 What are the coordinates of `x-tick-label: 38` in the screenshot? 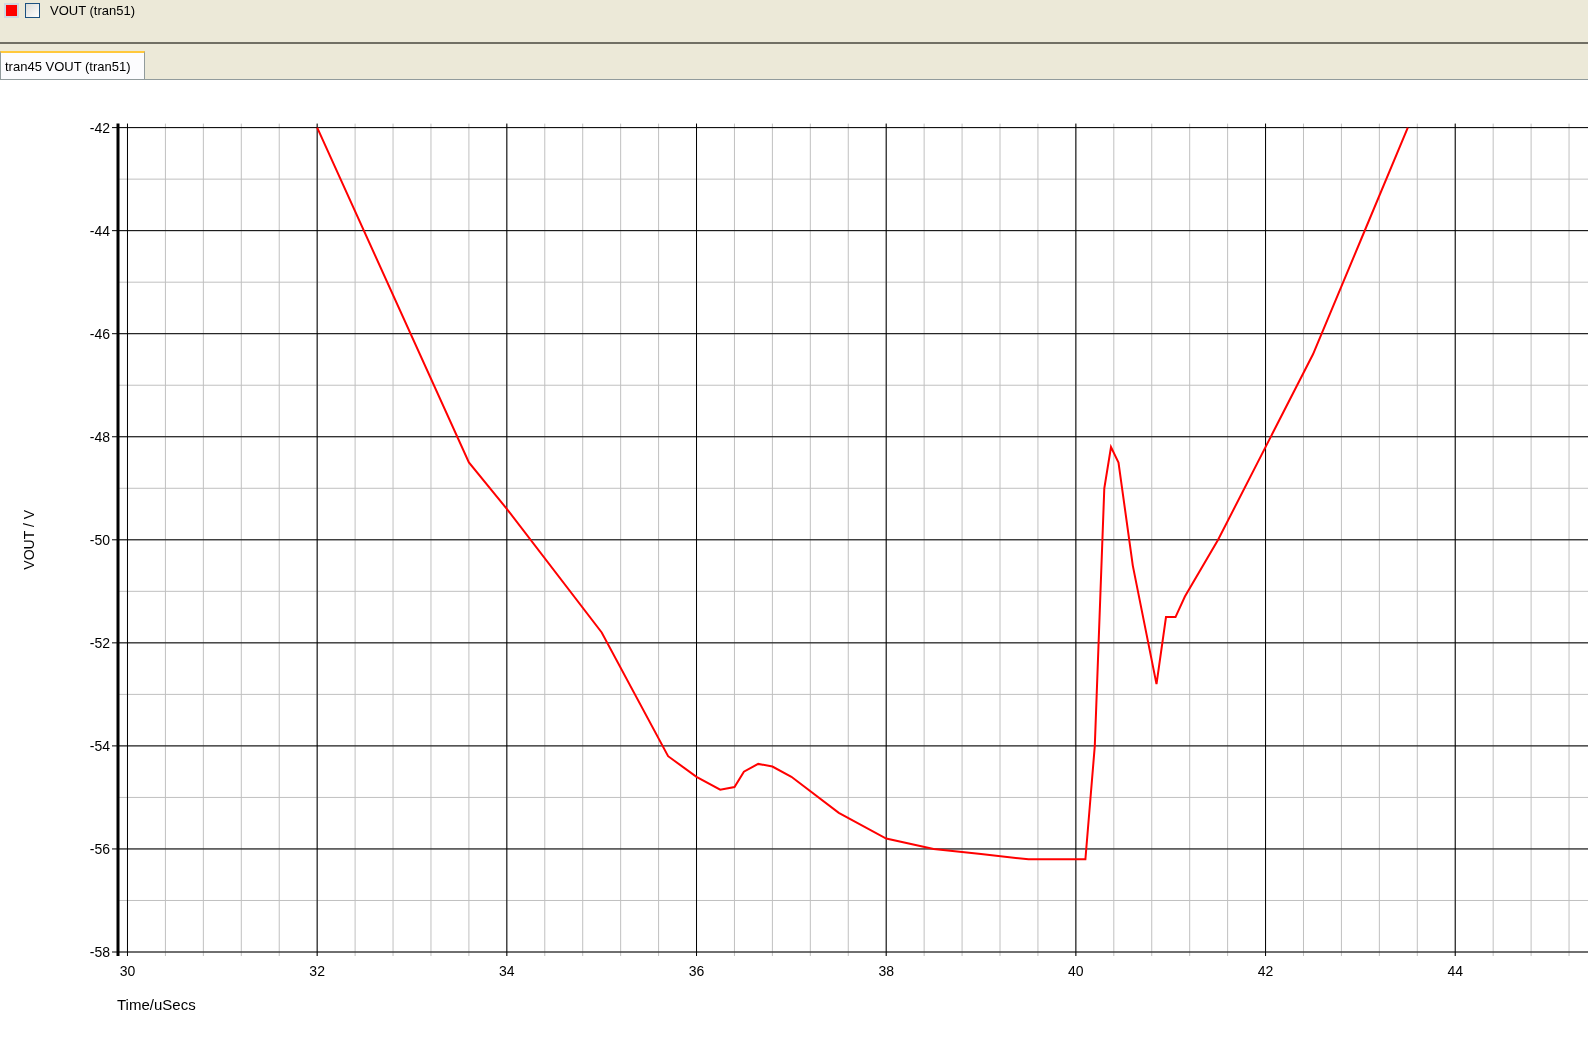 It's located at (886, 971).